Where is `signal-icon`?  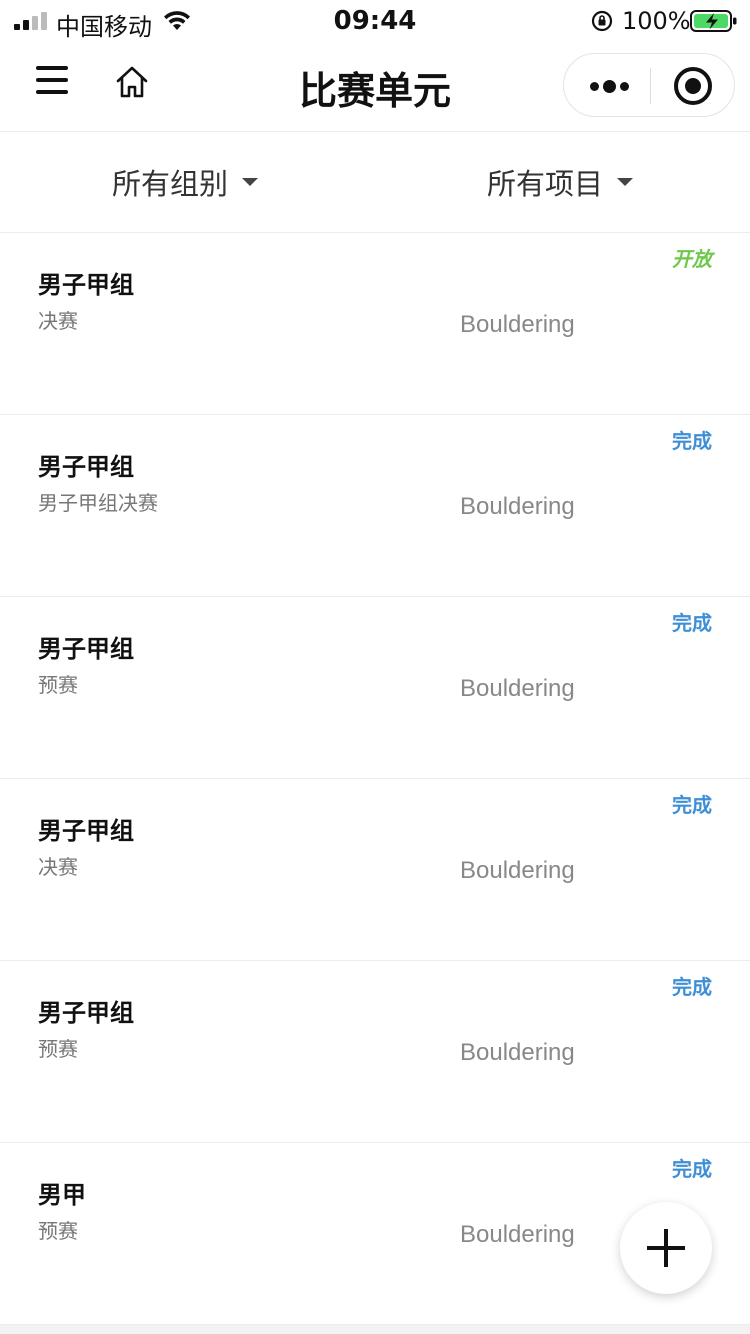
signal-icon is located at coordinates (31, 21).